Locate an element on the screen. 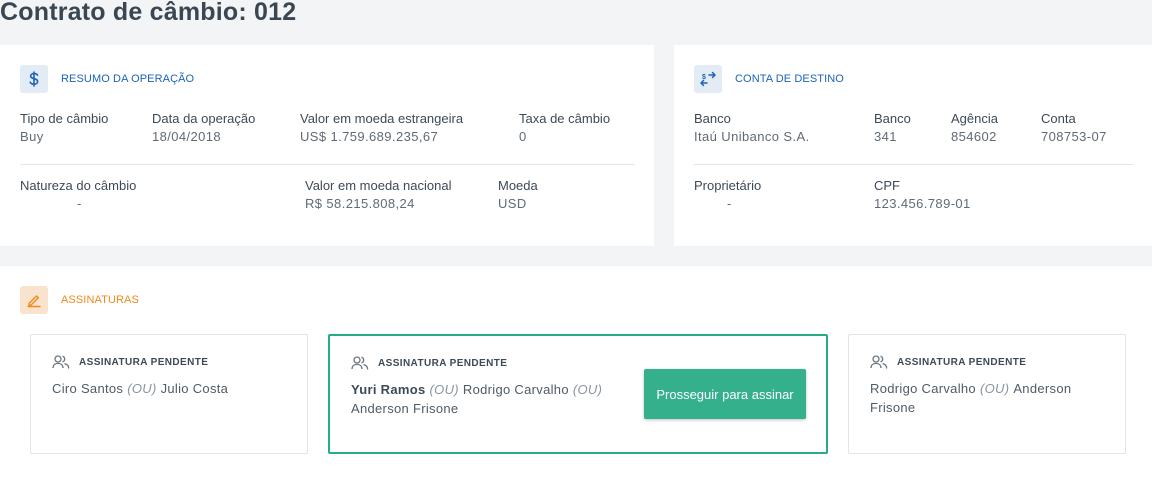 This screenshot has height=483, width=1152. field-value: 0 is located at coordinates (523, 136).